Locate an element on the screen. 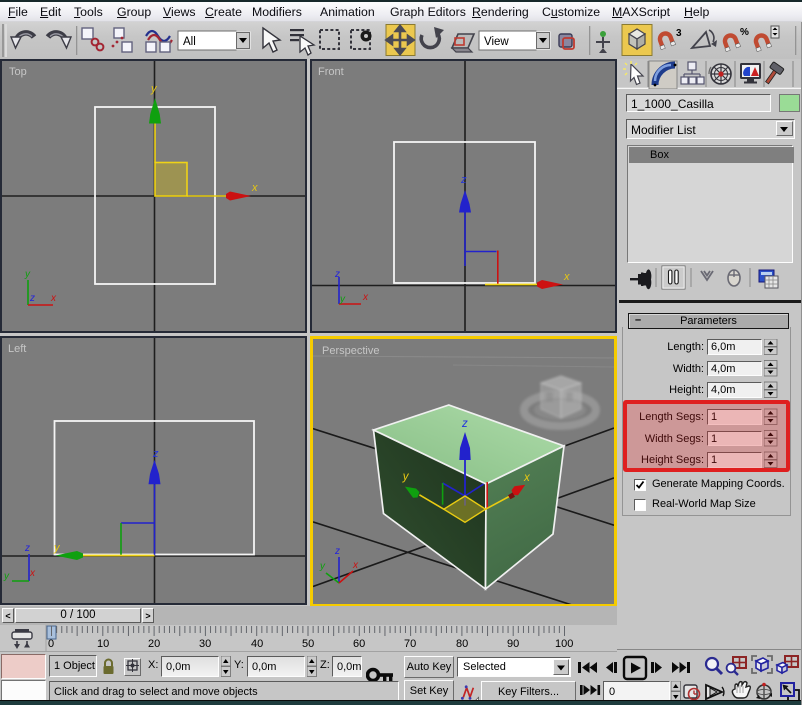  svg-text: View is located at coordinates (496, 42).